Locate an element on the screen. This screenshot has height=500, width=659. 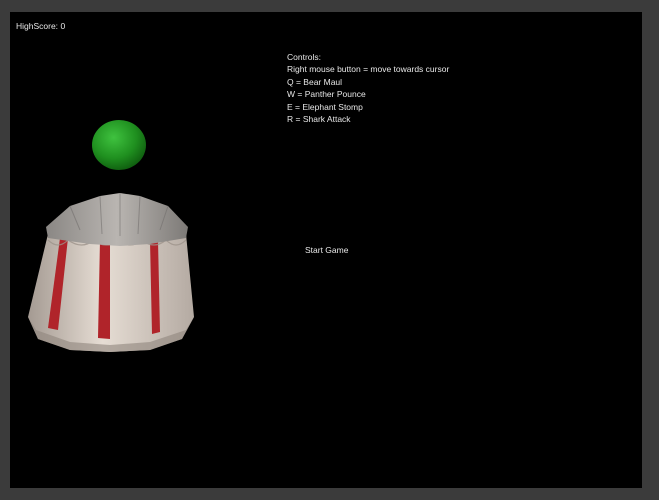
tent-roof is located at coordinates (117, 219).